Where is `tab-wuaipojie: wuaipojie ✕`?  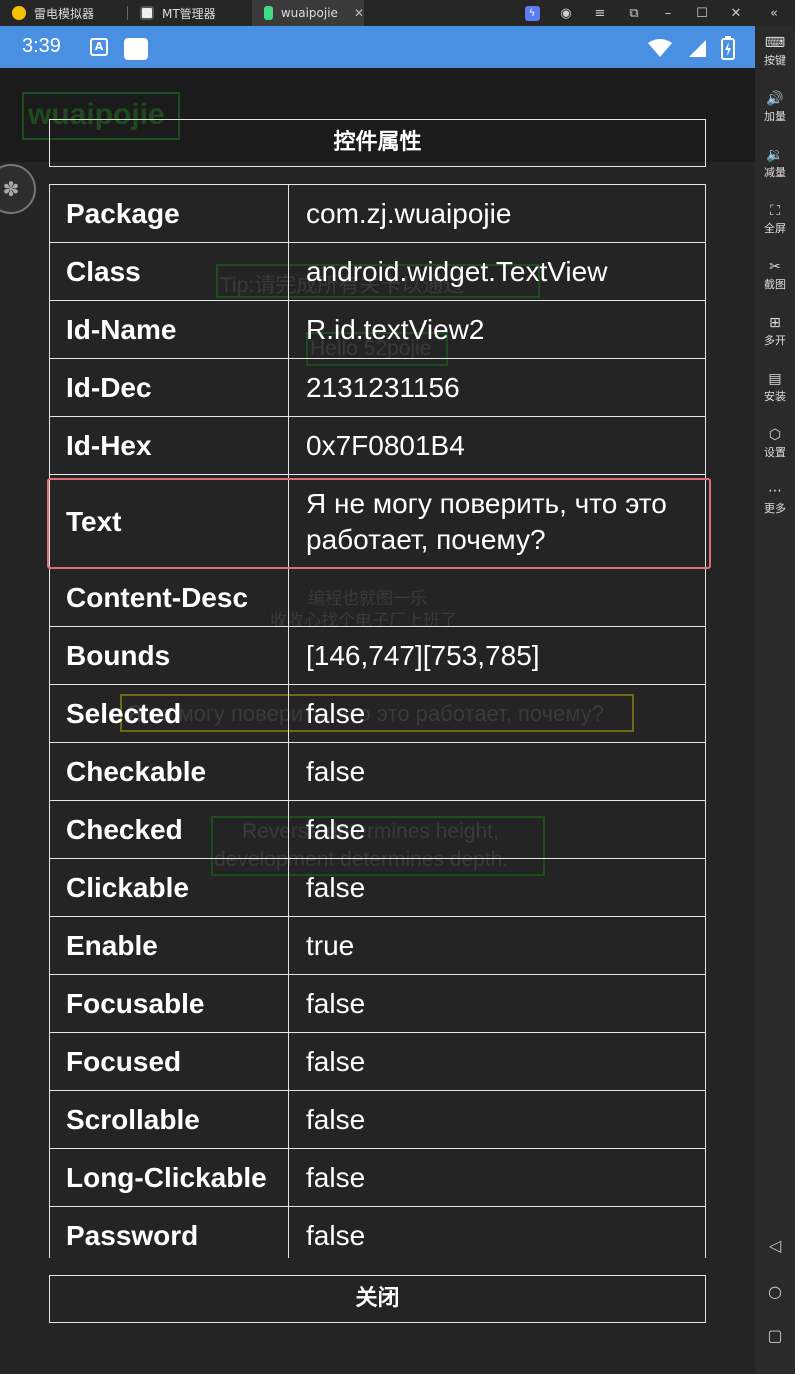
tab-wuaipojie: wuaipojie ✕ is located at coordinates (308, 13).